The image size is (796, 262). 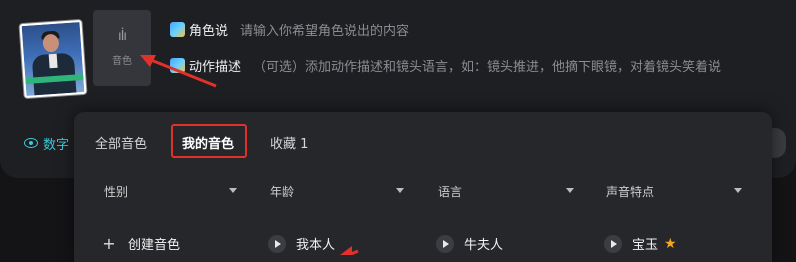 I want to click on digital-human-button: 数字, so click(x=46, y=143).